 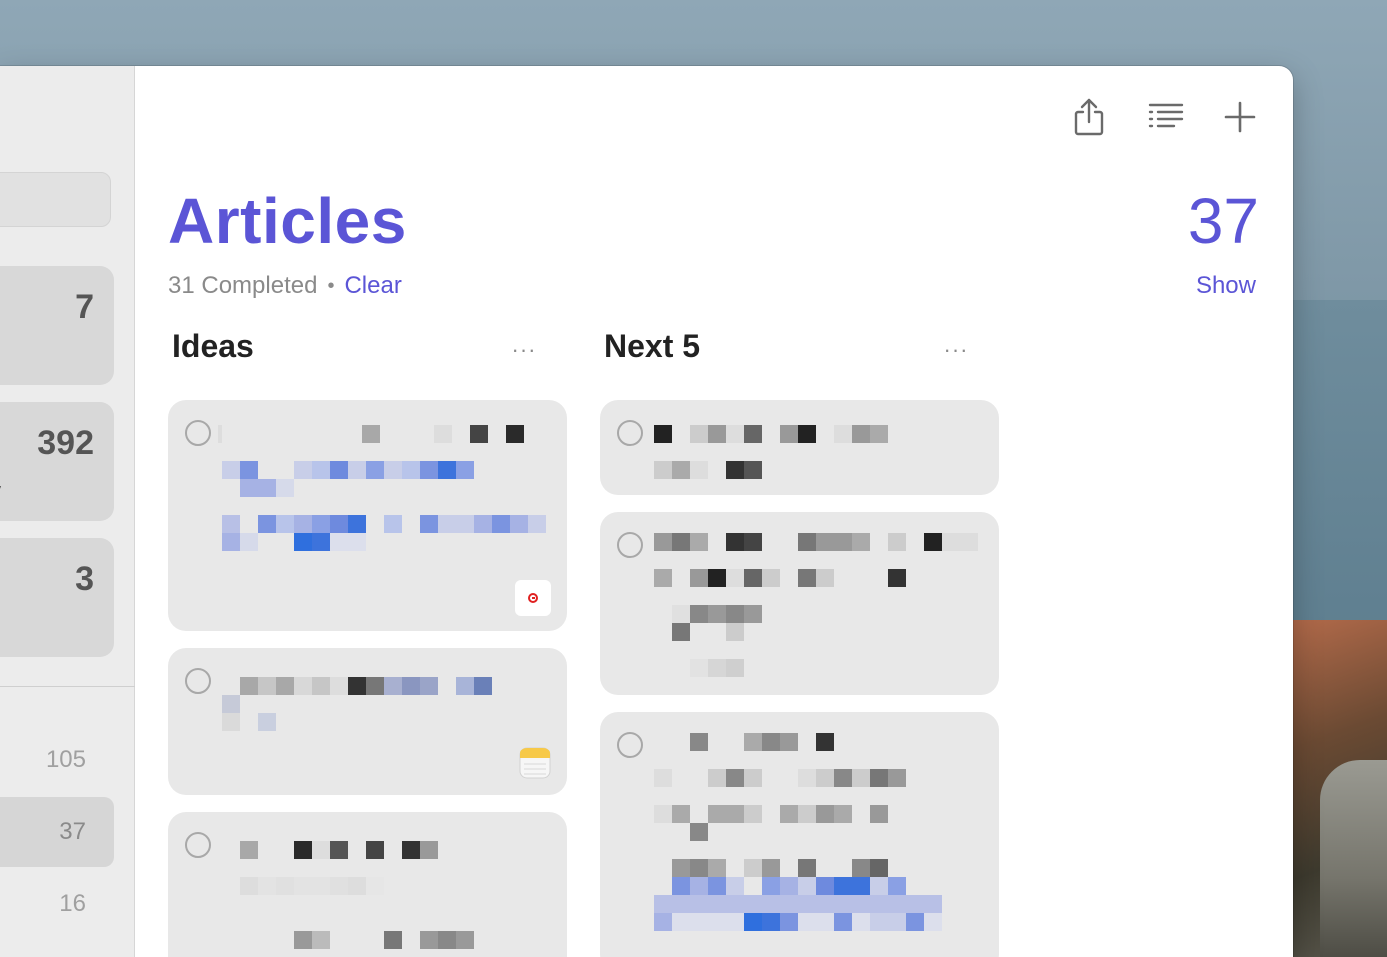 I want to click on column-title-next-5: Next 5, so click(x=652, y=346).